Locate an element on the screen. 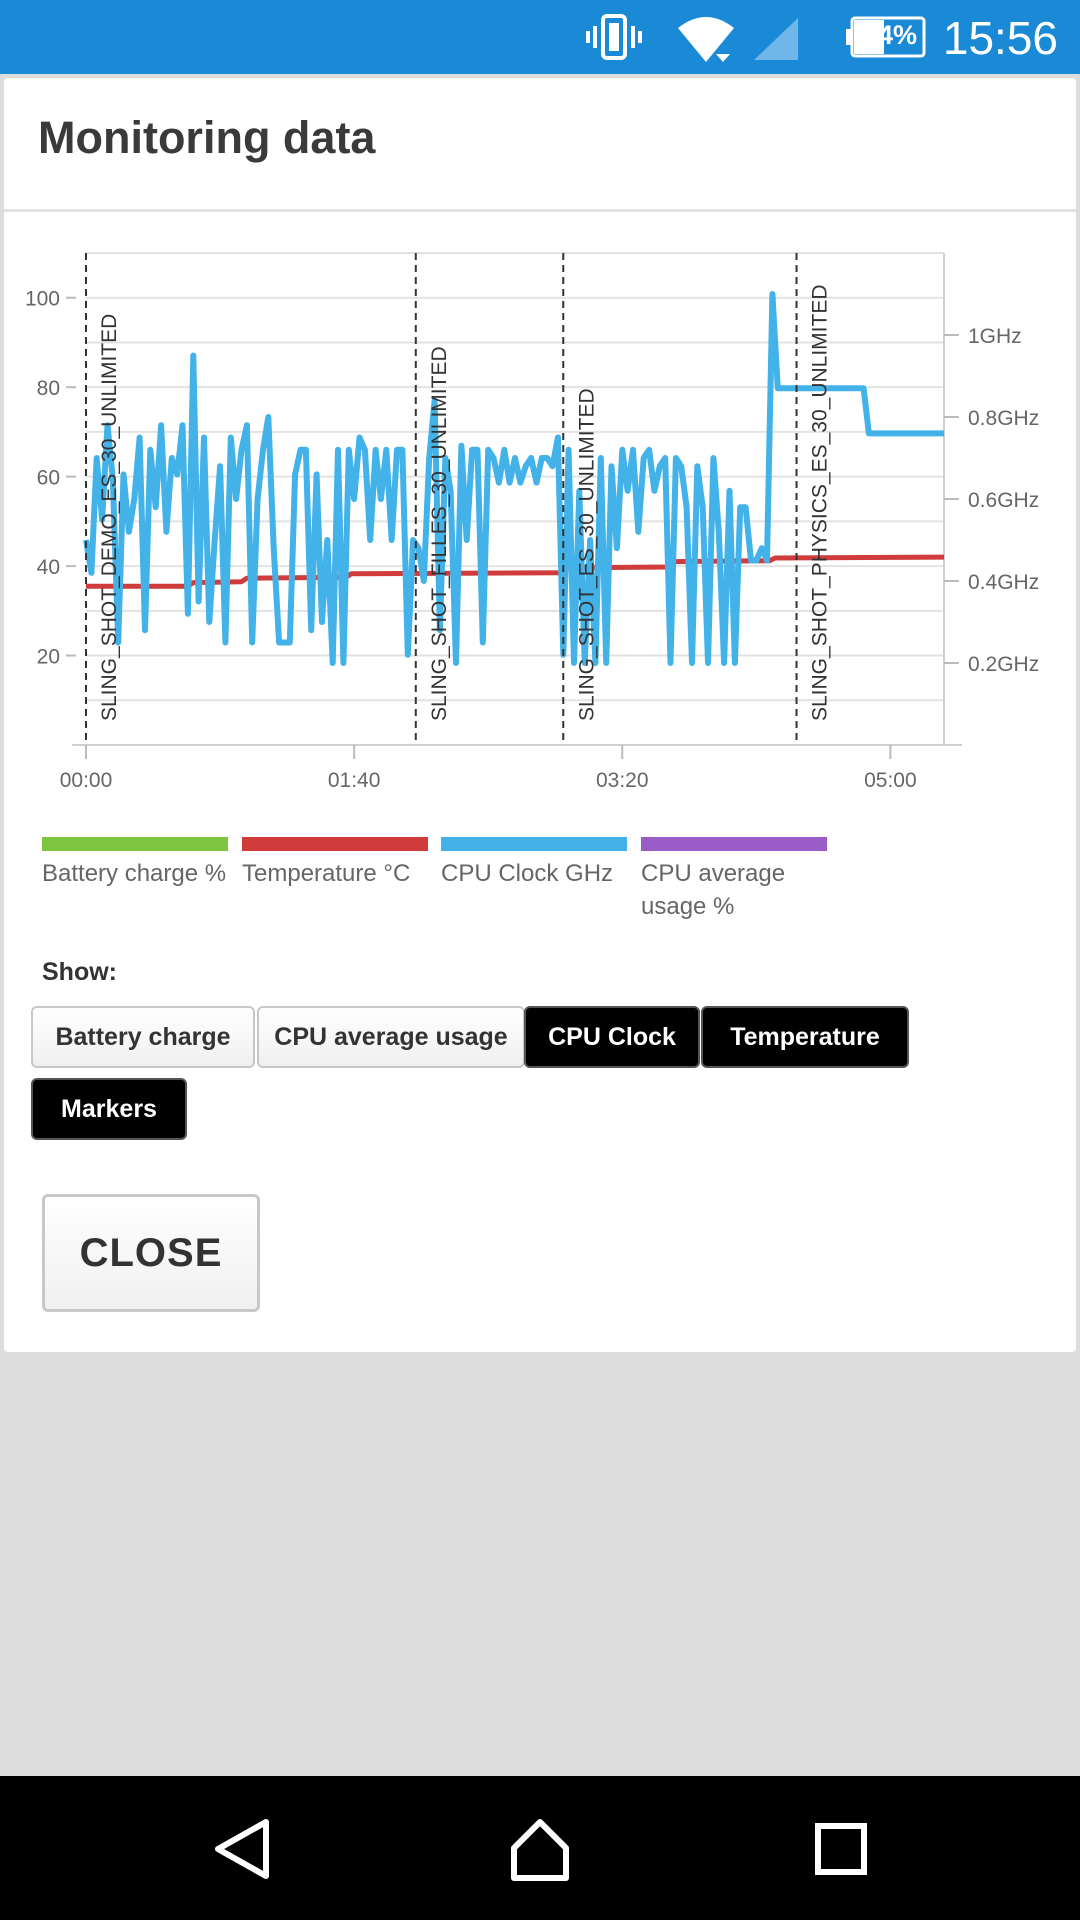 The image size is (1080, 1920). marker-label: SLING_SHOT_FILLES_30_UNLIMITED is located at coordinates (439, 533).